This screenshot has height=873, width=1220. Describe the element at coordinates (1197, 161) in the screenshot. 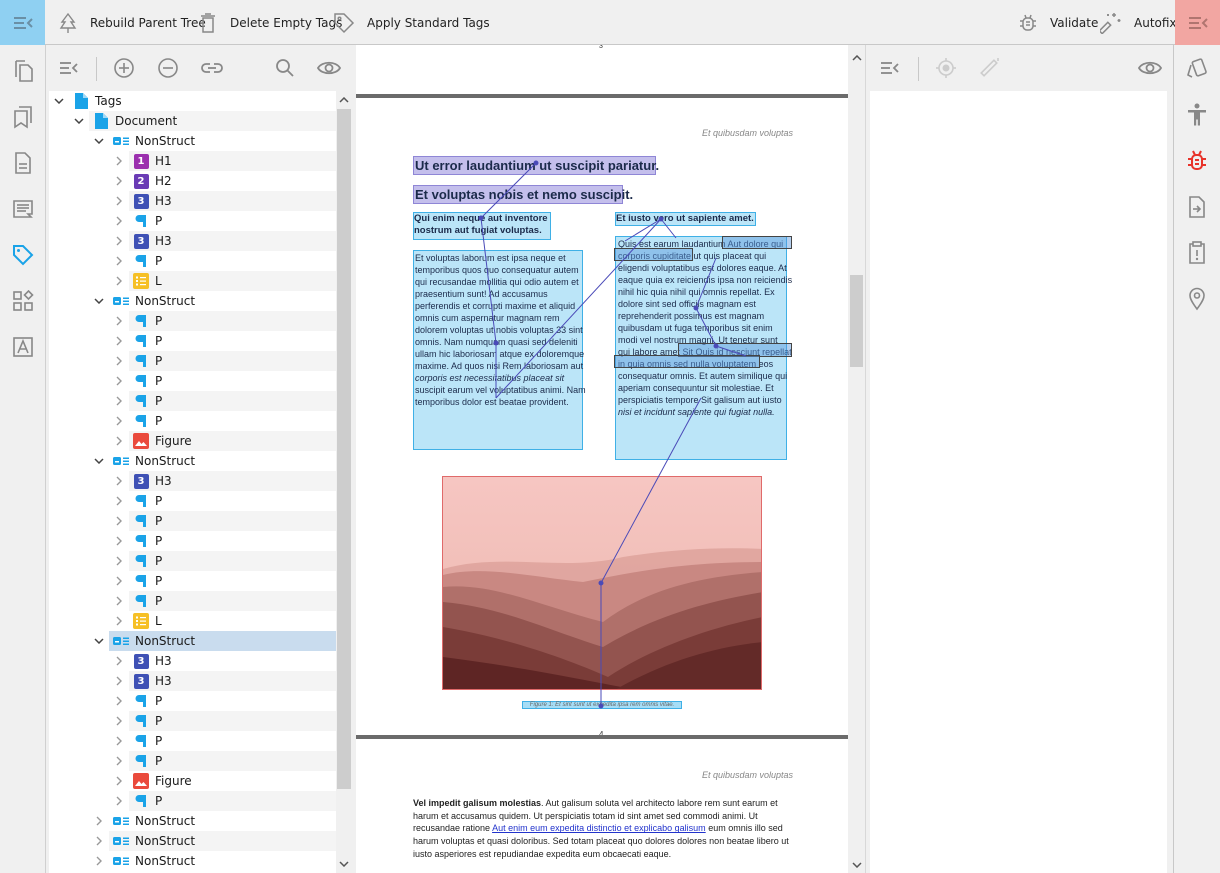

I see `validation-button` at that location.